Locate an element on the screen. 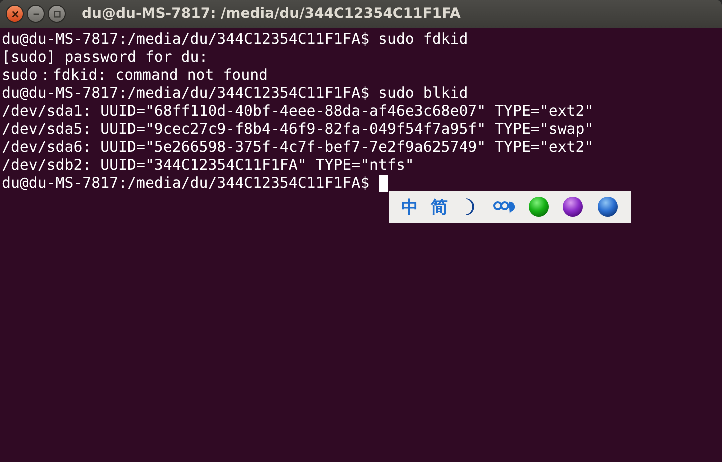  terminal-line: /dev/sdb2: UUID="344C12354C11F1FA" TYPE="ntfs" is located at coordinates (209, 165).